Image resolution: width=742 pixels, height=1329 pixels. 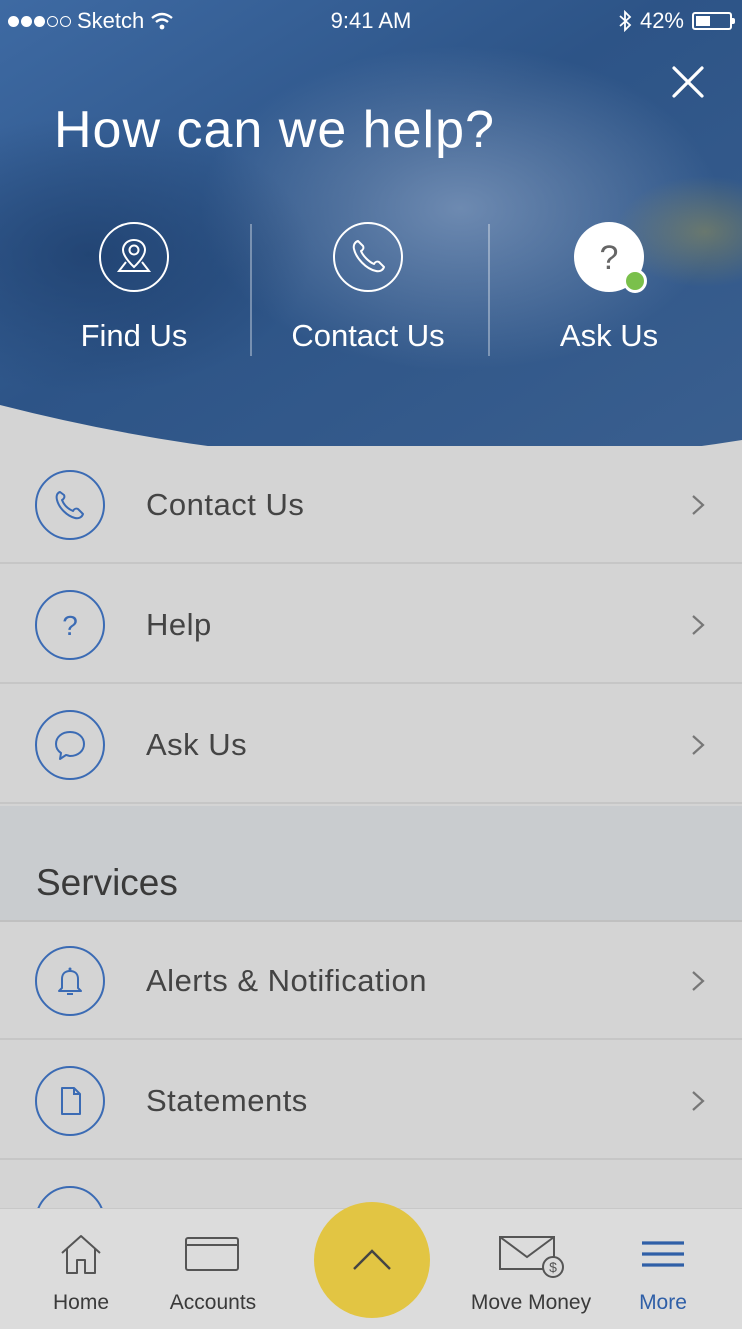 I want to click on tab-label: Accounts, so click(x=213, y=1302).